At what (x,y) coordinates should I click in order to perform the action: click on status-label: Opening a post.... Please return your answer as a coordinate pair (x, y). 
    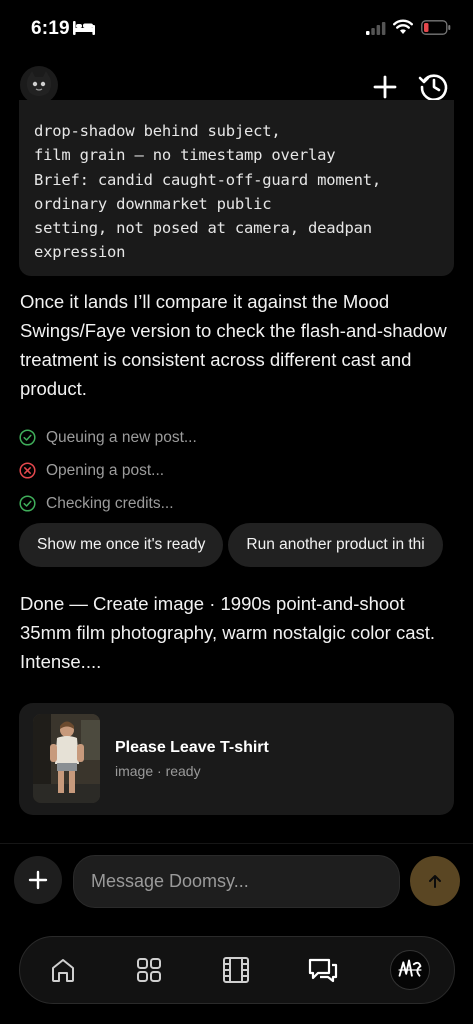
    Looking at the image, I should click on (105, 470).